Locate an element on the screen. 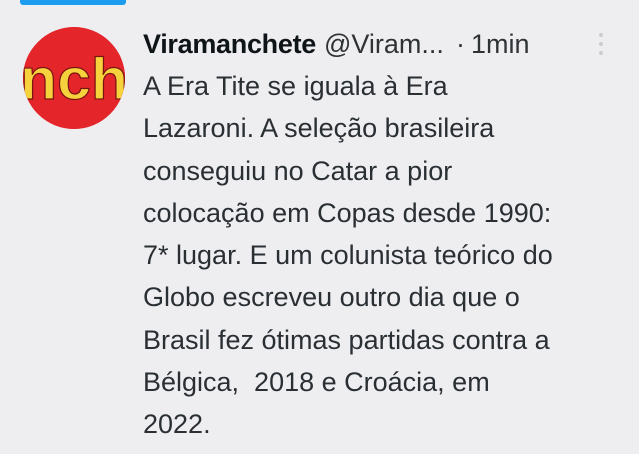  avatar-logo: nch is located at coordinates (74, 78).